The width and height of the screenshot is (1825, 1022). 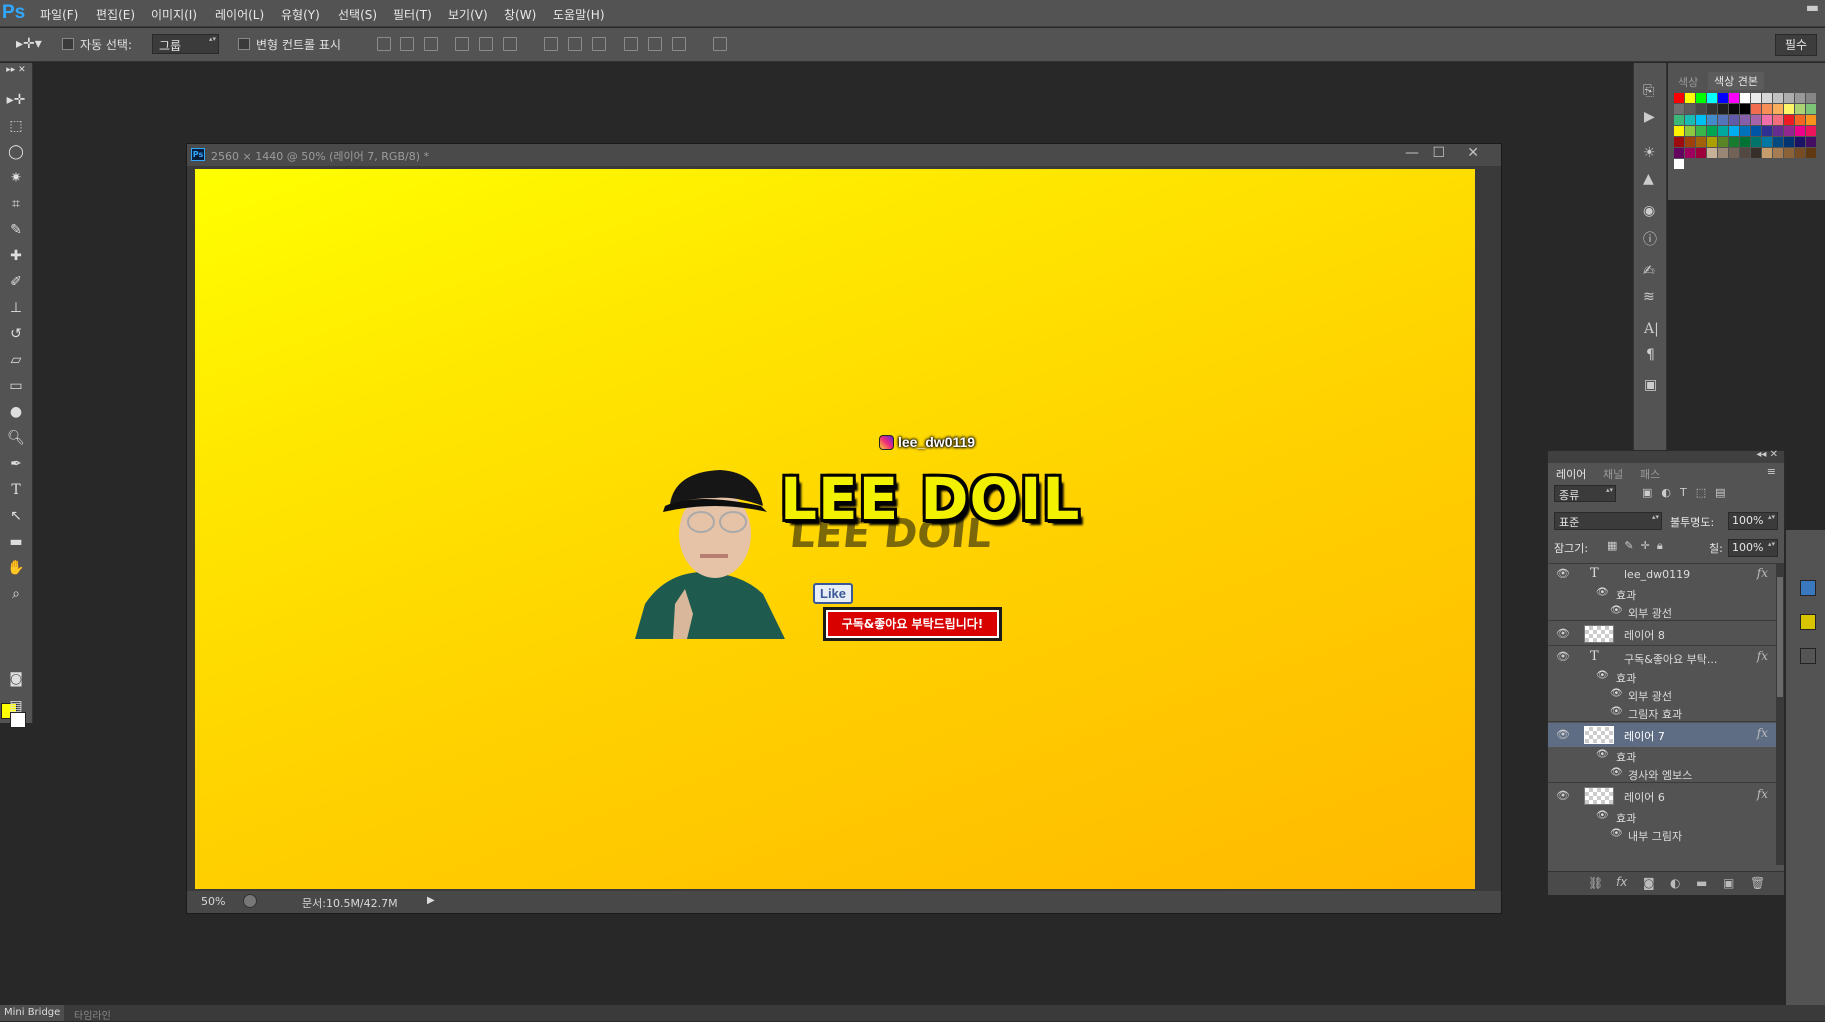 What do you see at coordinates (92, 1014) in the screenshot?
I see `tab-timeline: 타임라인` at bounding box center [92, 1014].